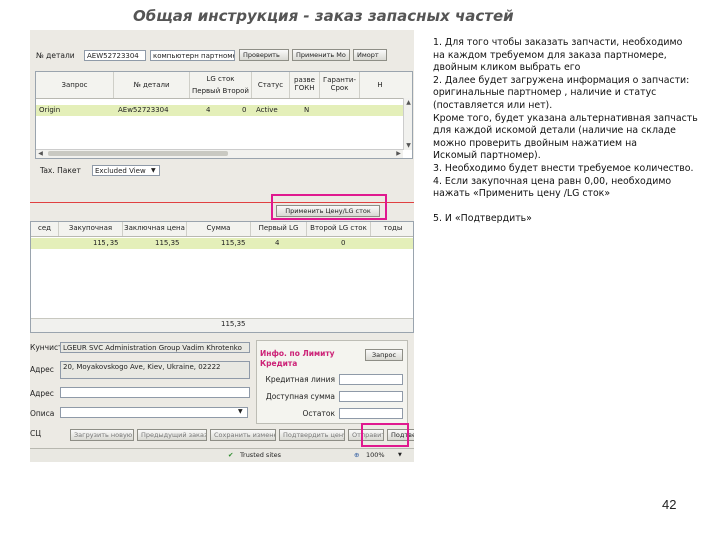 The width and height of the screenshot is (720, 540). What do you see at coordinates (370, 55) in the screenshot?
I see `import-button: Иморт` at bounding box center [370, 55].